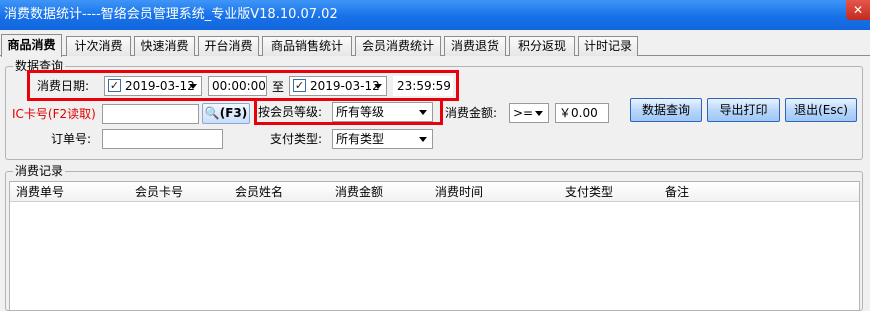 This screenshot has height=311, width=870. Describe the element at coordinates (348, 111) in the screenshot. I see `member-level-highlight` at that location.